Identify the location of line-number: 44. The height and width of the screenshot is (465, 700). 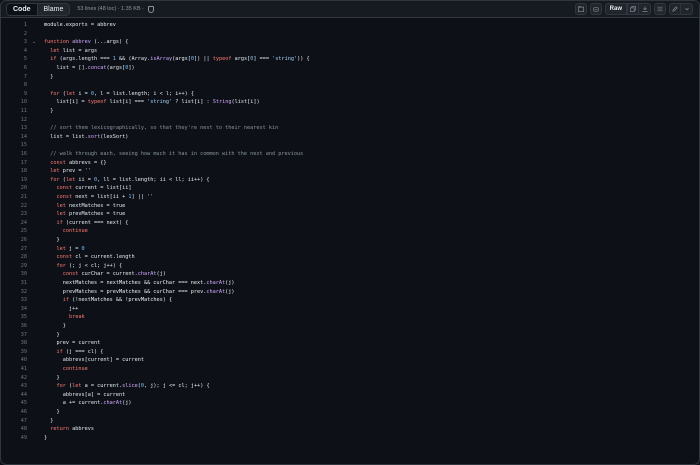
(14, 395).